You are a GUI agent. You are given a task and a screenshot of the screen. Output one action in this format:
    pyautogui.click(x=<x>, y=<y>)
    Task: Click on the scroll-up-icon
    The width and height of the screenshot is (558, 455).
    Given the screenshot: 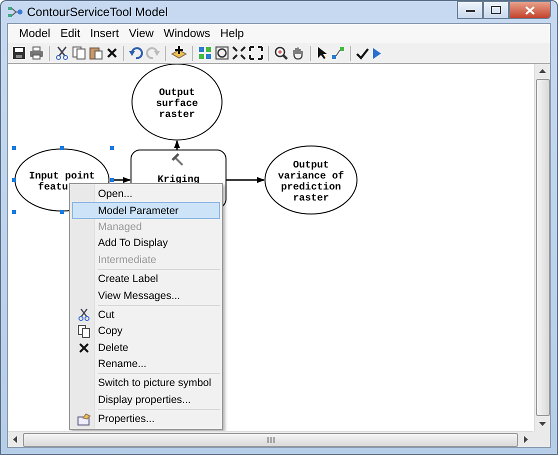 What is the action you would take?
    pyautogui.click(x=542, y=71)
    